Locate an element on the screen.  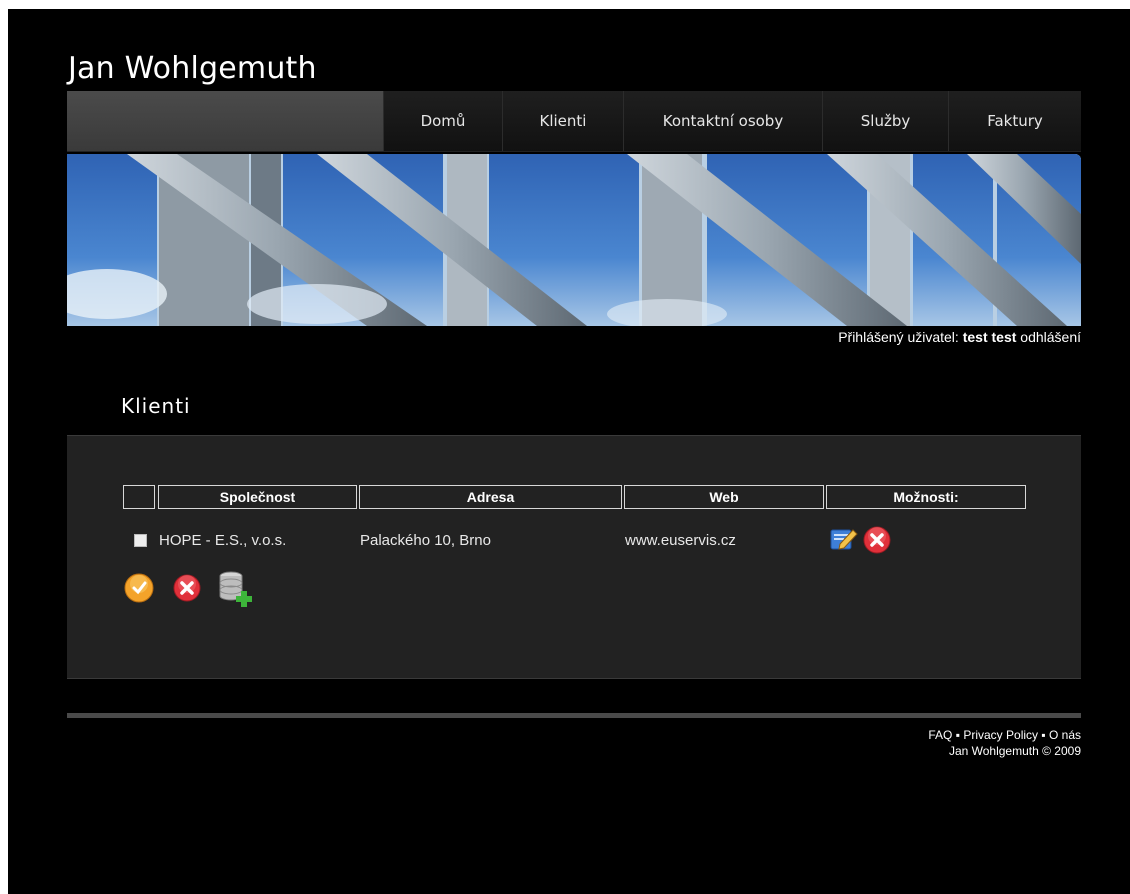
column-header-select is located at coordinates (139, 497).